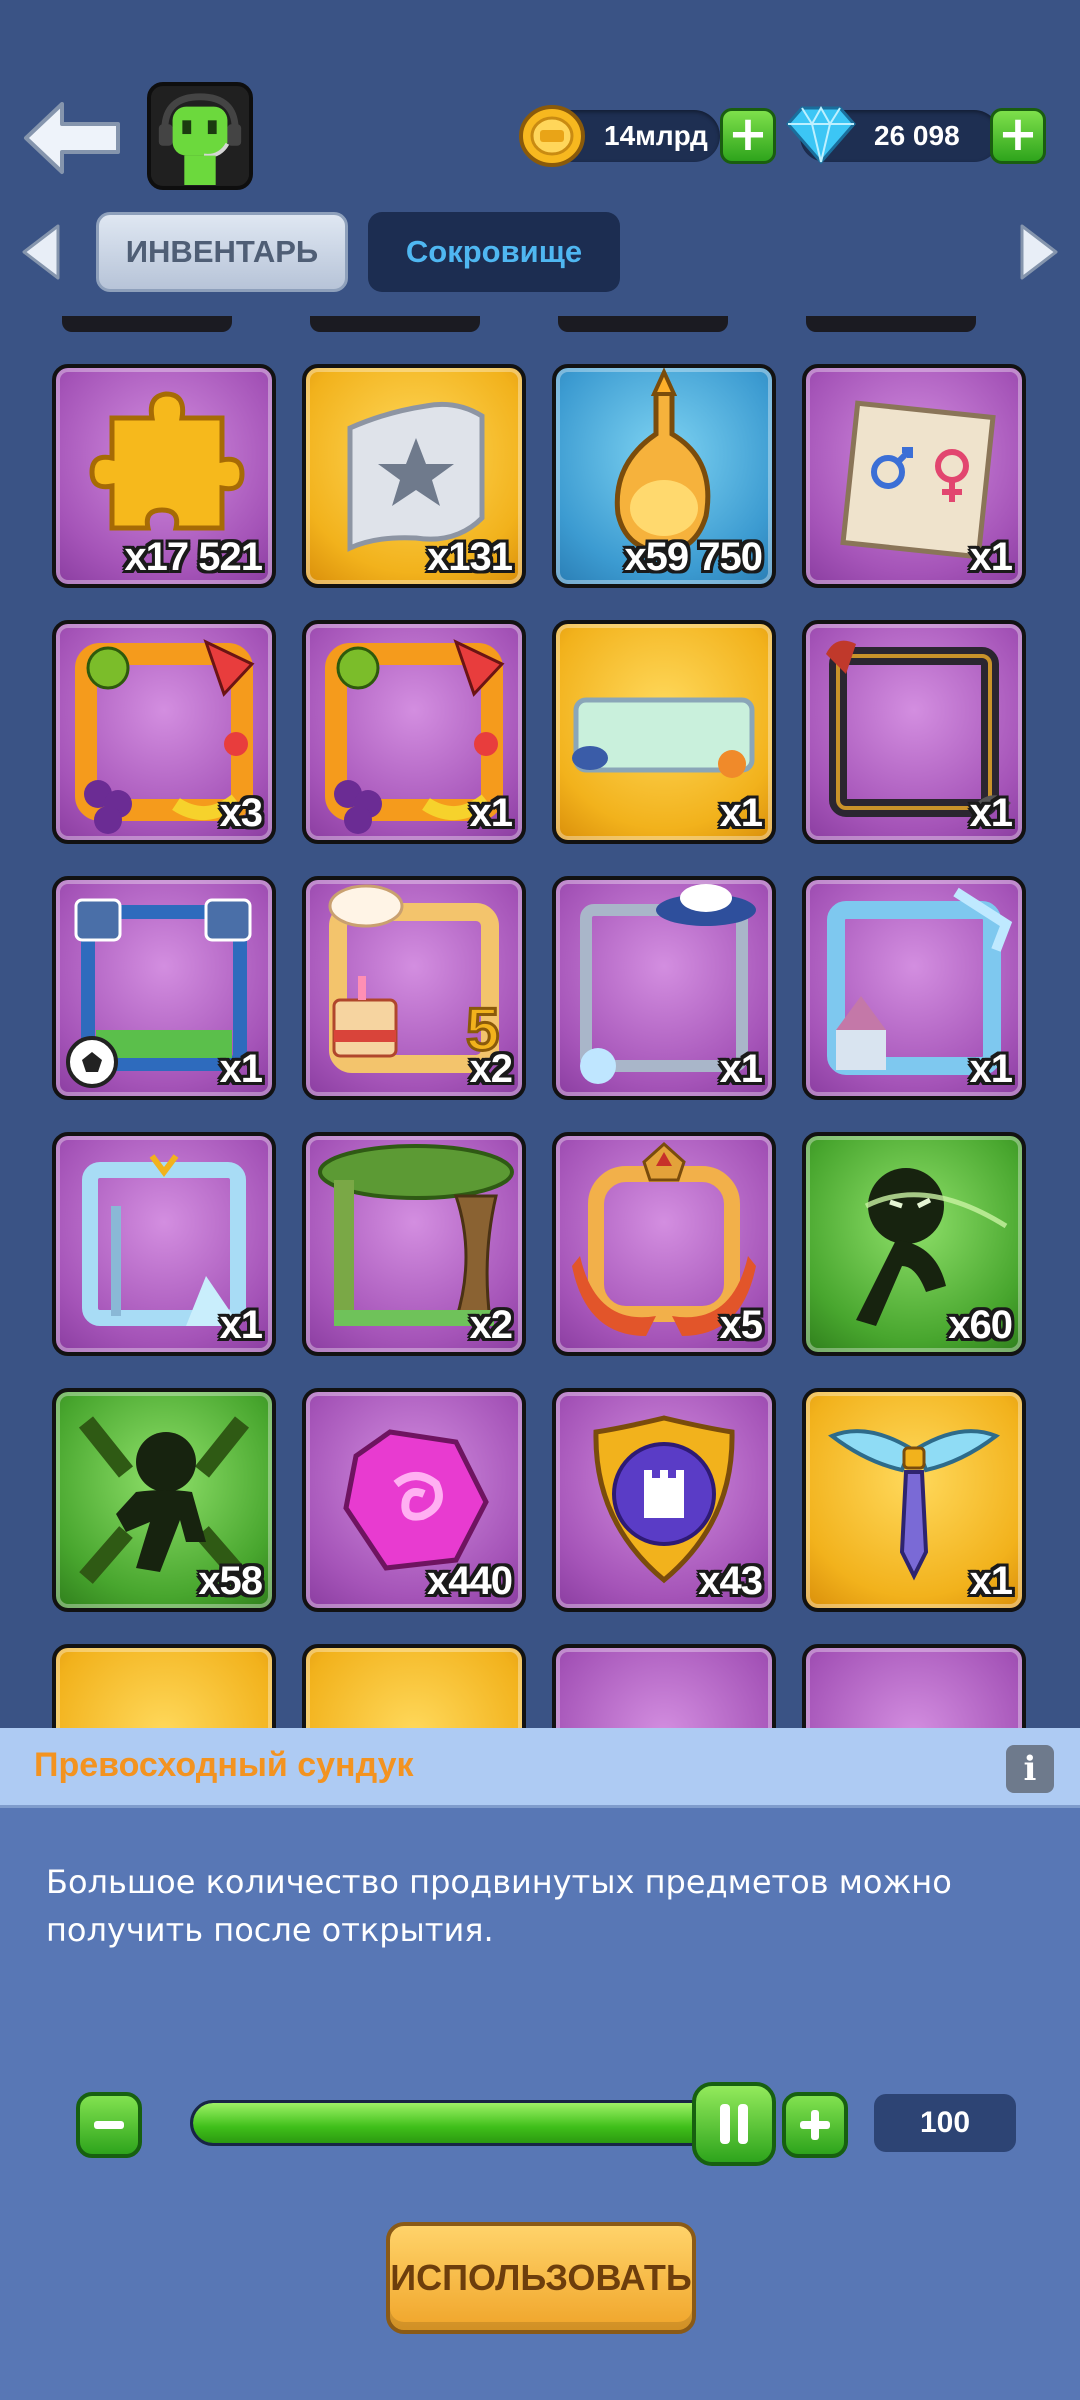  What do you see at coordinates (730, 1581) in the screenshot?
I see `item-count: x43` at bounding box center [730, 1581].